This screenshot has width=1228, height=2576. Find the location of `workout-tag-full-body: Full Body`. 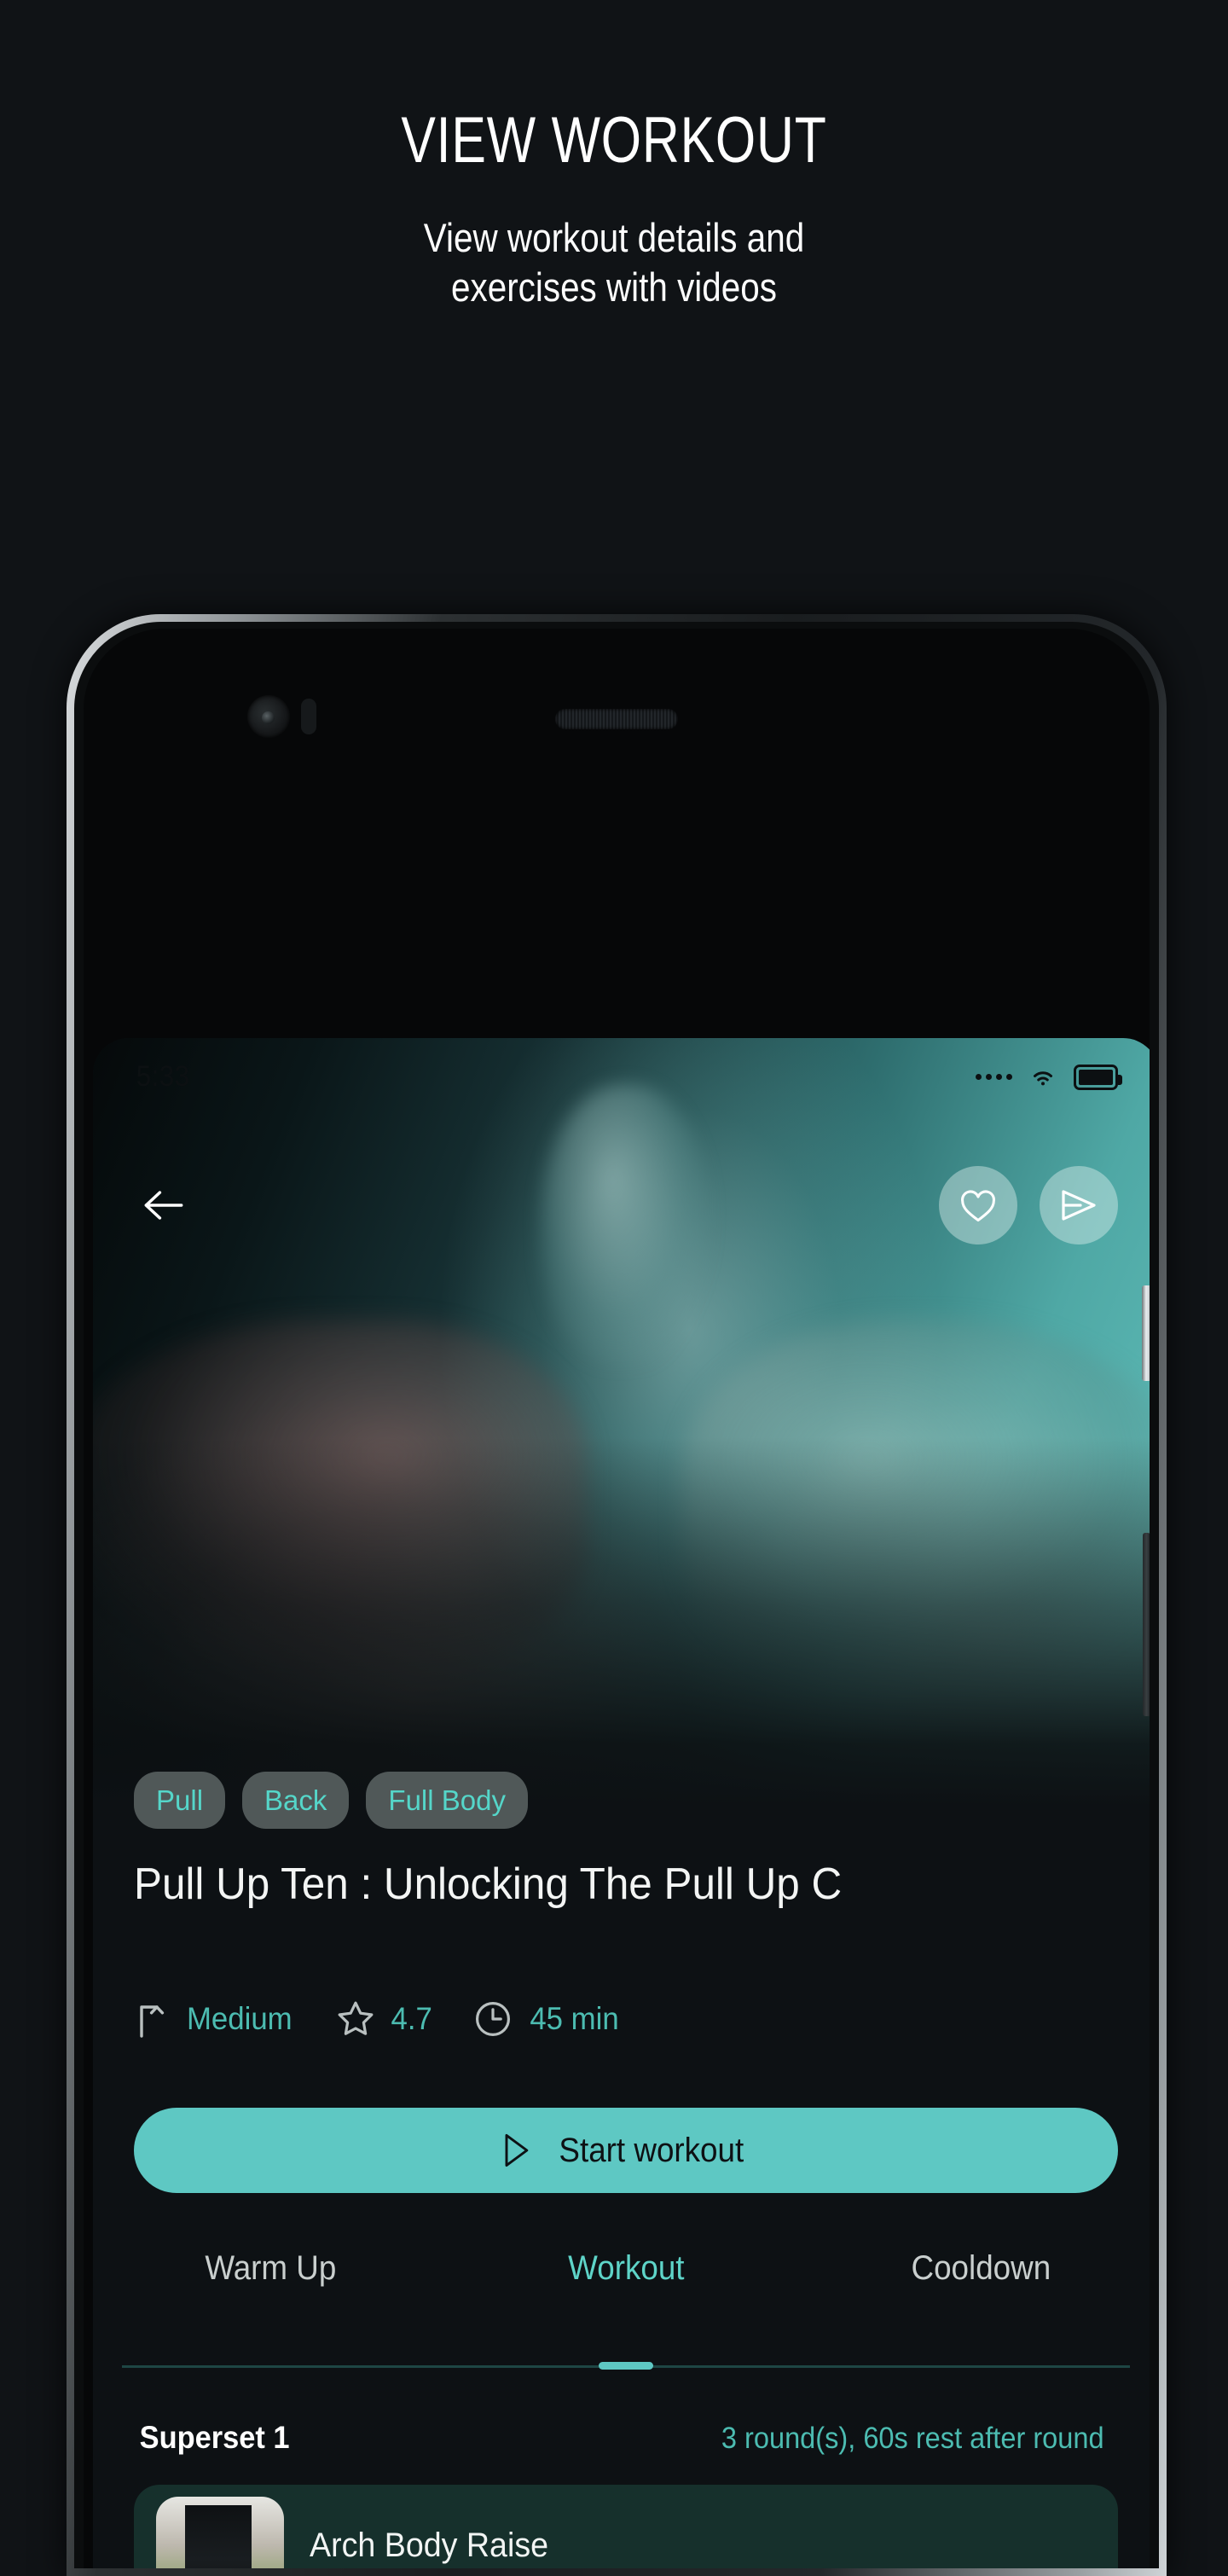

workout-tag-full-body: Full Body is located at coordinates (447, 1800).